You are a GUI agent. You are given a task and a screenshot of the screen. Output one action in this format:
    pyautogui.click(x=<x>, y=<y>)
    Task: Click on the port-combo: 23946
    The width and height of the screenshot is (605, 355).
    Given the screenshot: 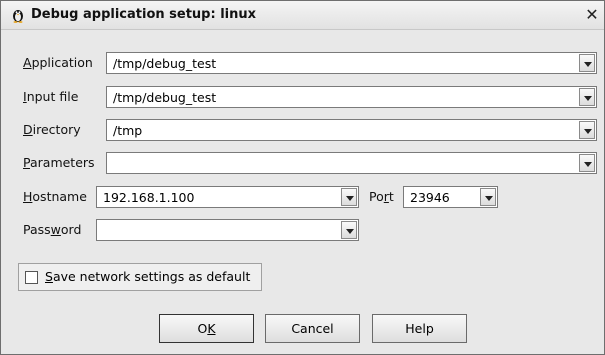 What is the action you would take?
    pyautogui.click(x=450, y=197)
    